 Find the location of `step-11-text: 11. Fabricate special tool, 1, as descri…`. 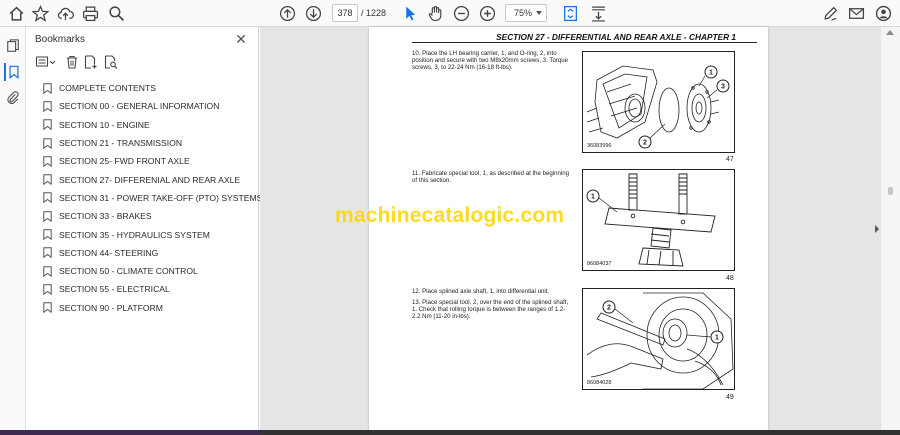

step-11-text: 11. Fabricate special tool, 1, as descri… is located at coordinates (491, 177).